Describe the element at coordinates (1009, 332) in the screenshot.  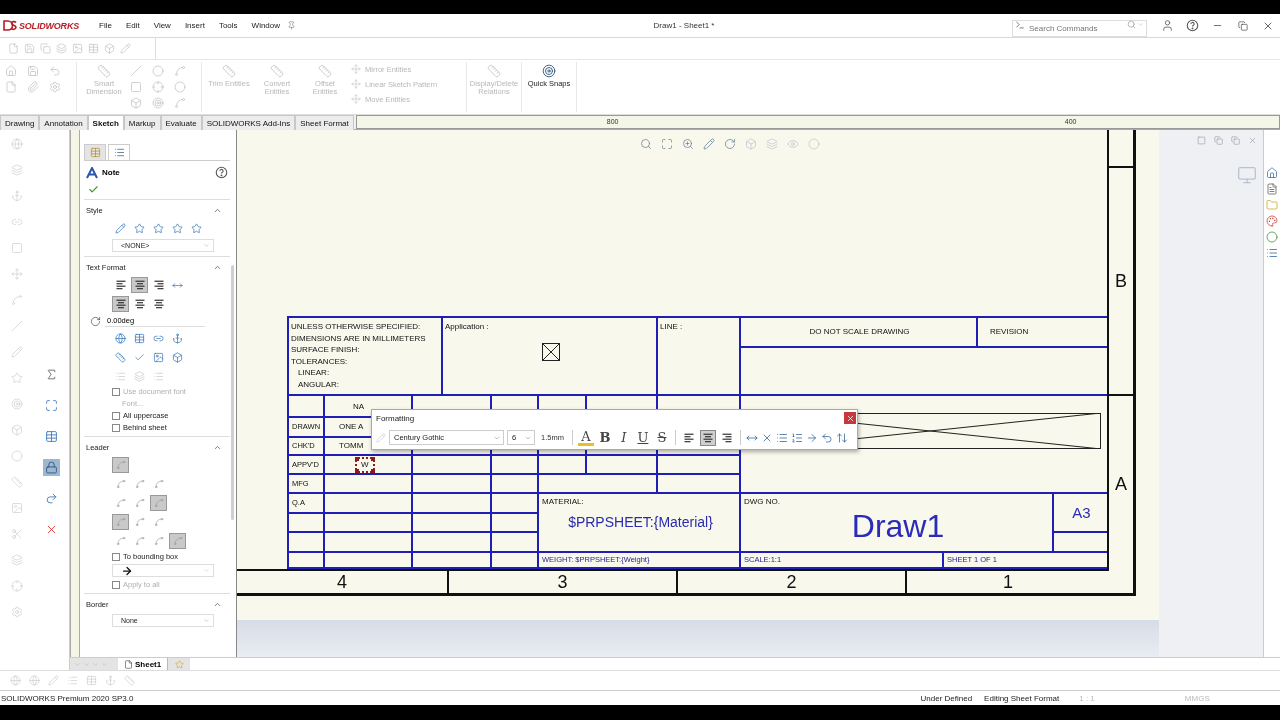
I see `field-label: REVISION` at that location.